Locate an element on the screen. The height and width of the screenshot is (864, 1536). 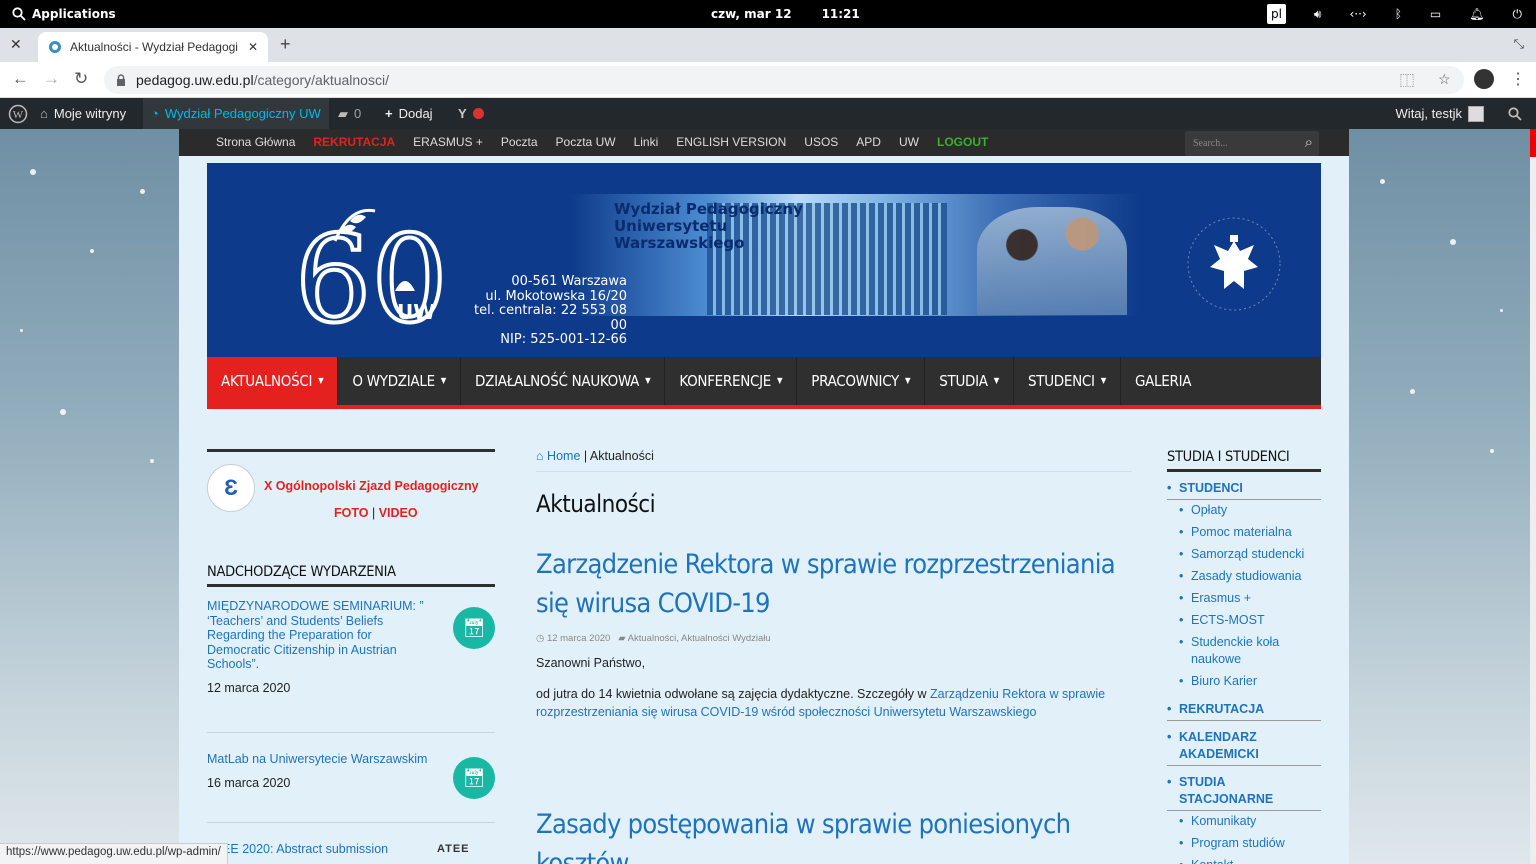
tab-title: Aktualności - Wydział Pedagogi is located at coordinates (154, 47).